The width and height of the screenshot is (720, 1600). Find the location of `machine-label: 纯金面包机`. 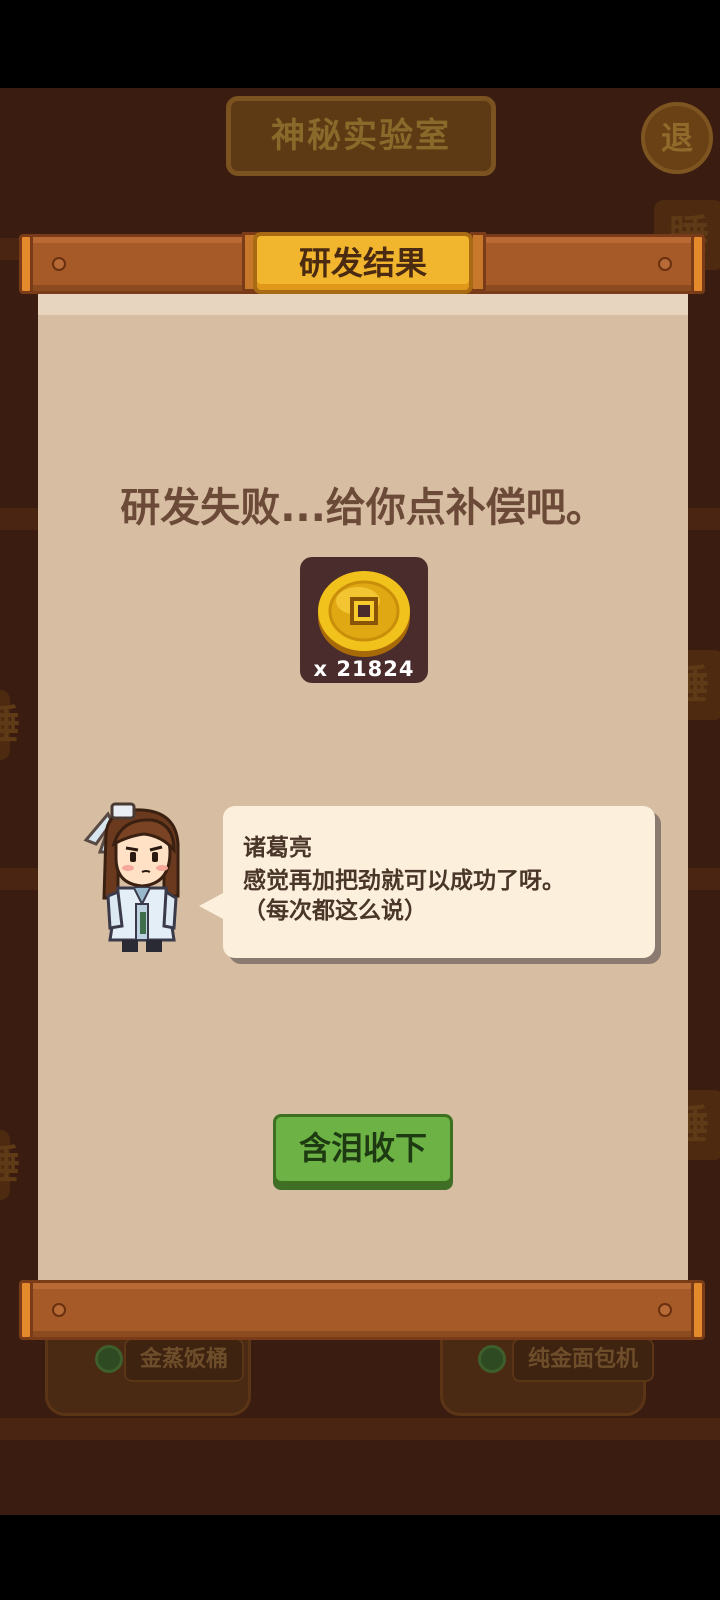

machine-label: 纯金面包机 is located at coordinates (583, 1360).